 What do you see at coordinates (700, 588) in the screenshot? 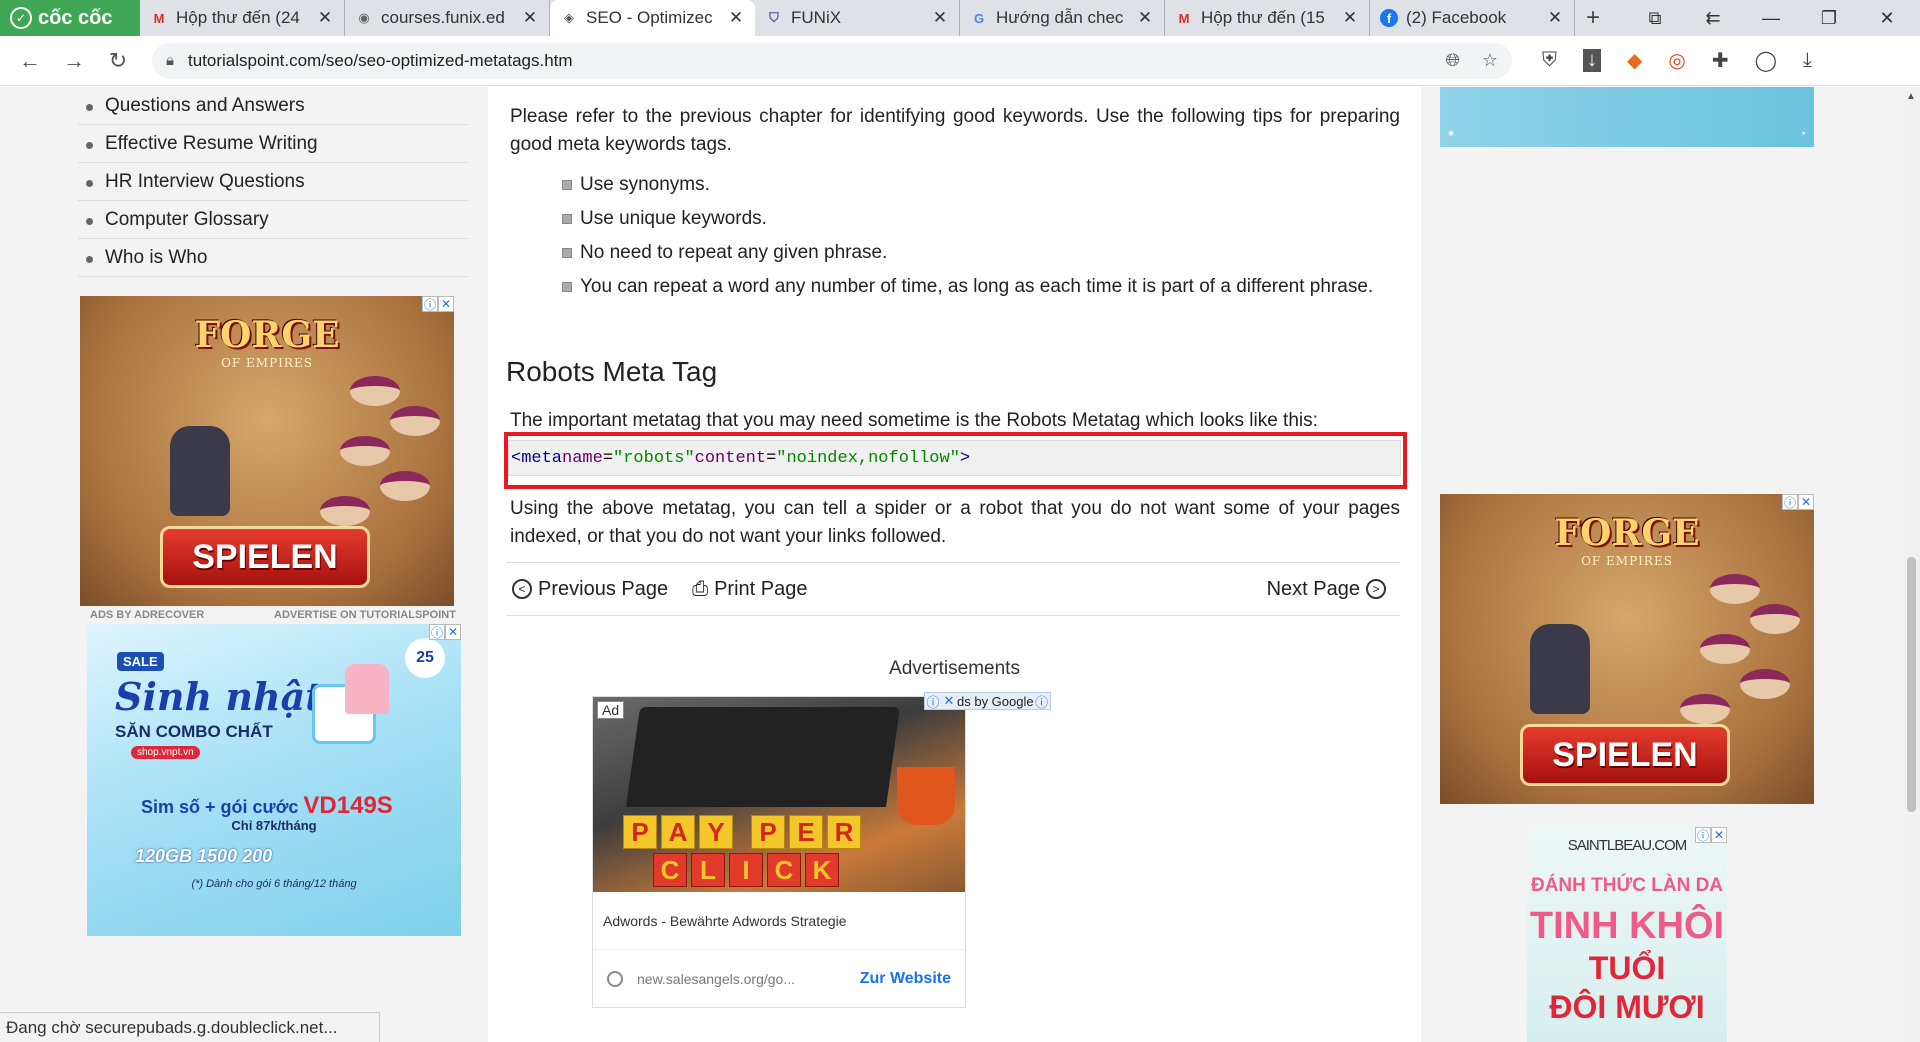
I see `printer-icon: ⎙` at bounding box center [700, 588].